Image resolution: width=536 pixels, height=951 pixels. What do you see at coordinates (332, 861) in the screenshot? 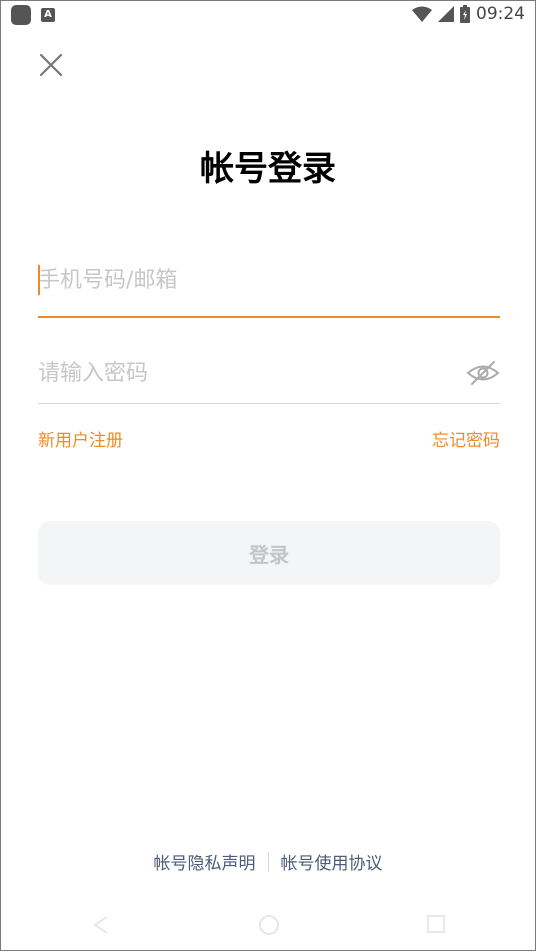
I see `user-agreement-link: 帐号使用协议` at bounding box center [332, 861].